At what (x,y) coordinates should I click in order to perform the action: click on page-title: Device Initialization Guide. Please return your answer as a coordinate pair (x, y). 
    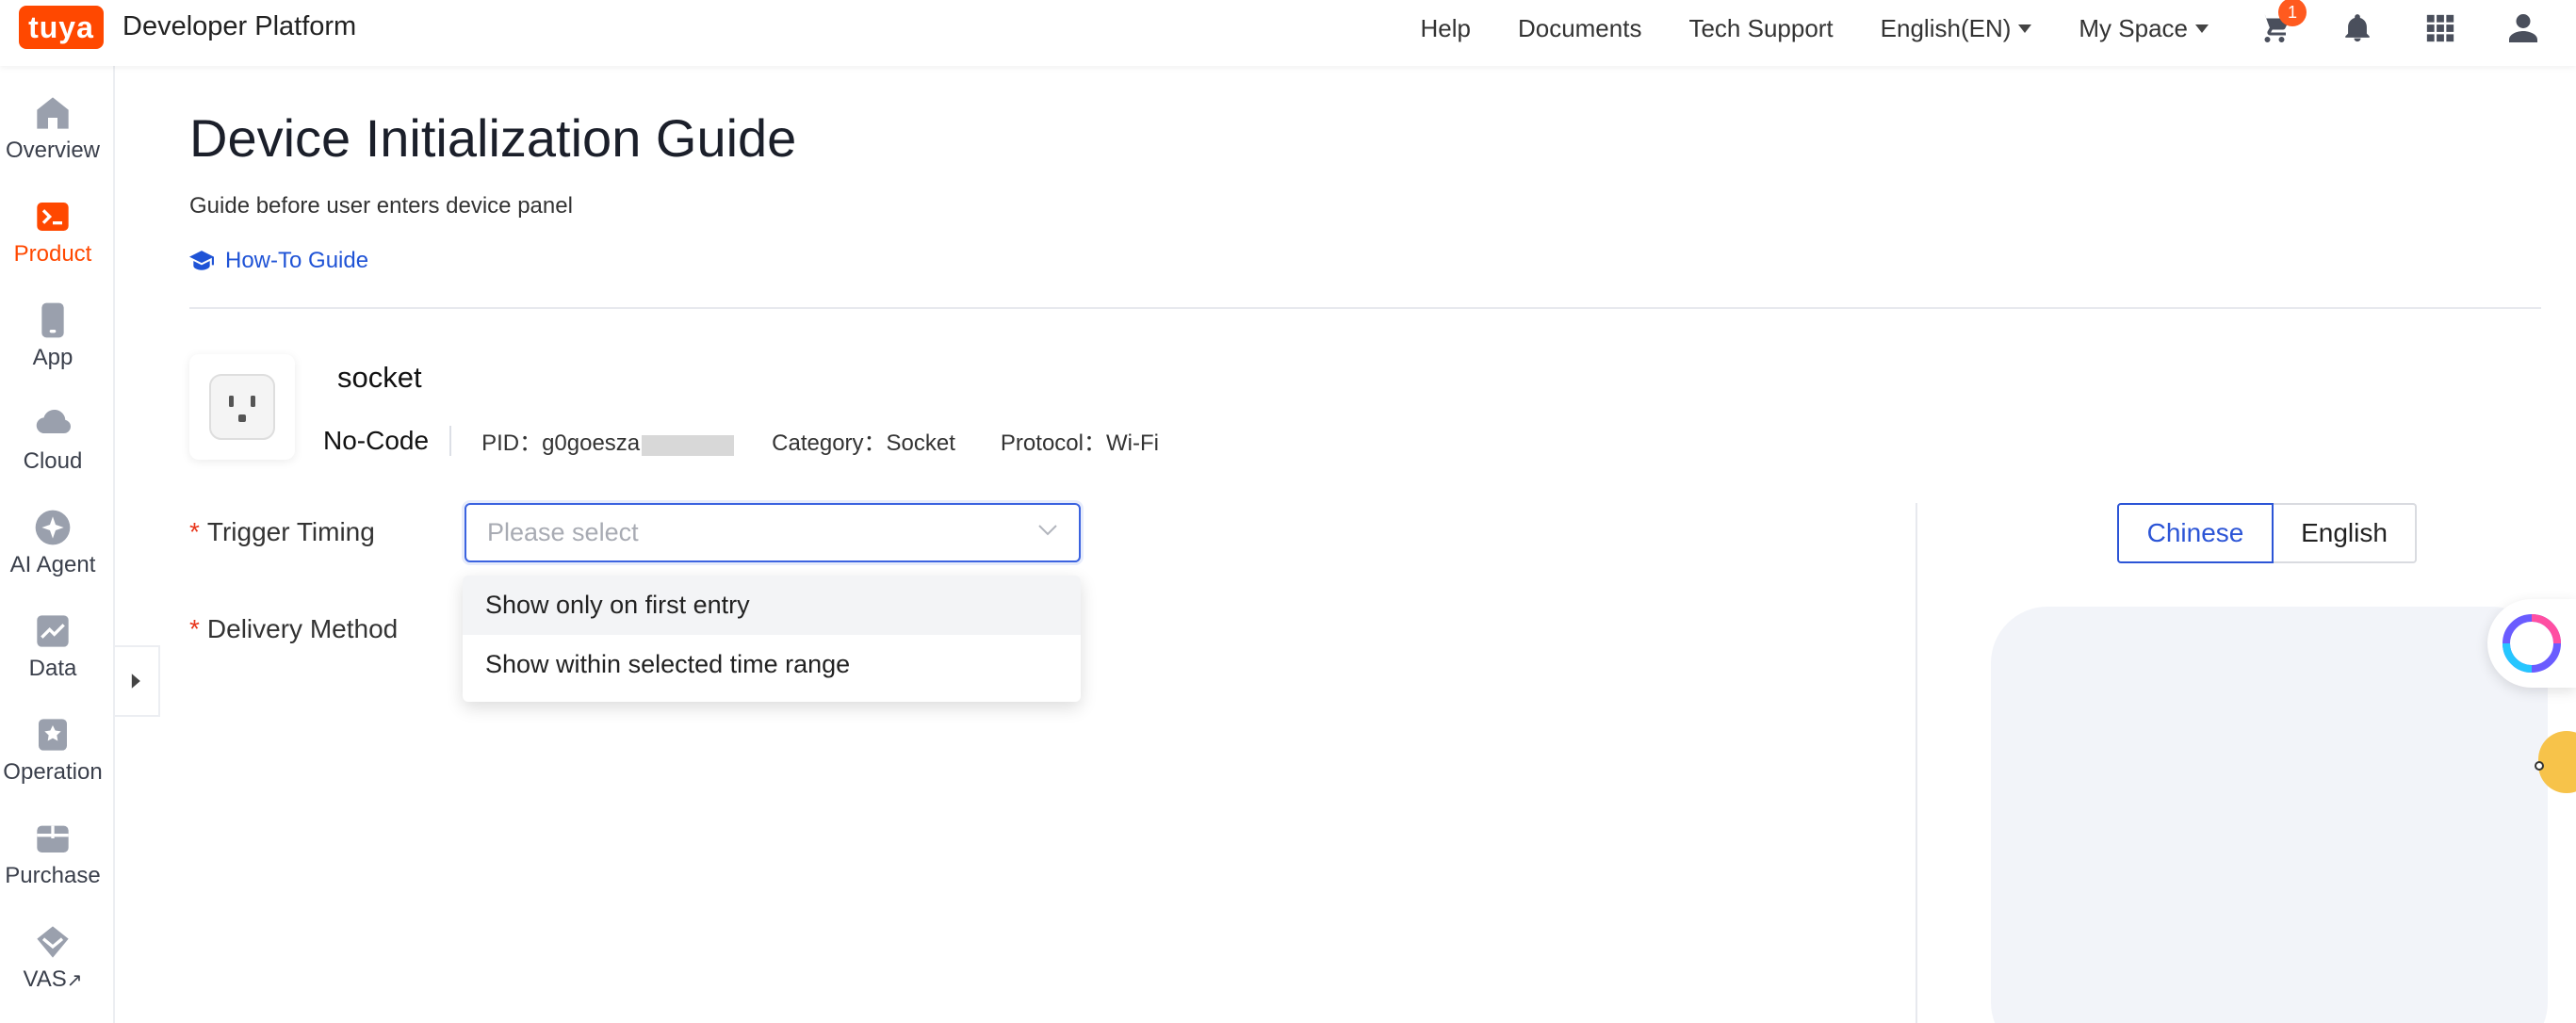
    Looking at the image, I should click on (493, 138).